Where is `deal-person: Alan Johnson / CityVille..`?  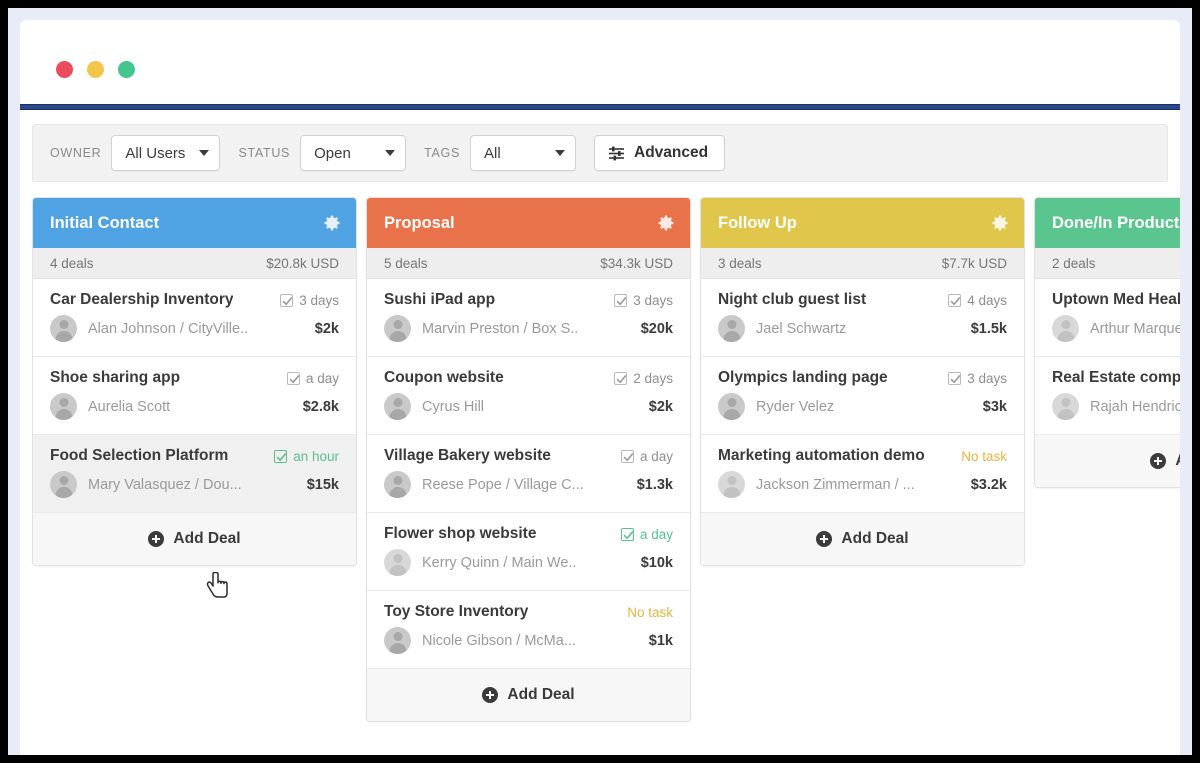 deal-person: Alan Johnson / CityVille.. is located at coordinates (149, 328).